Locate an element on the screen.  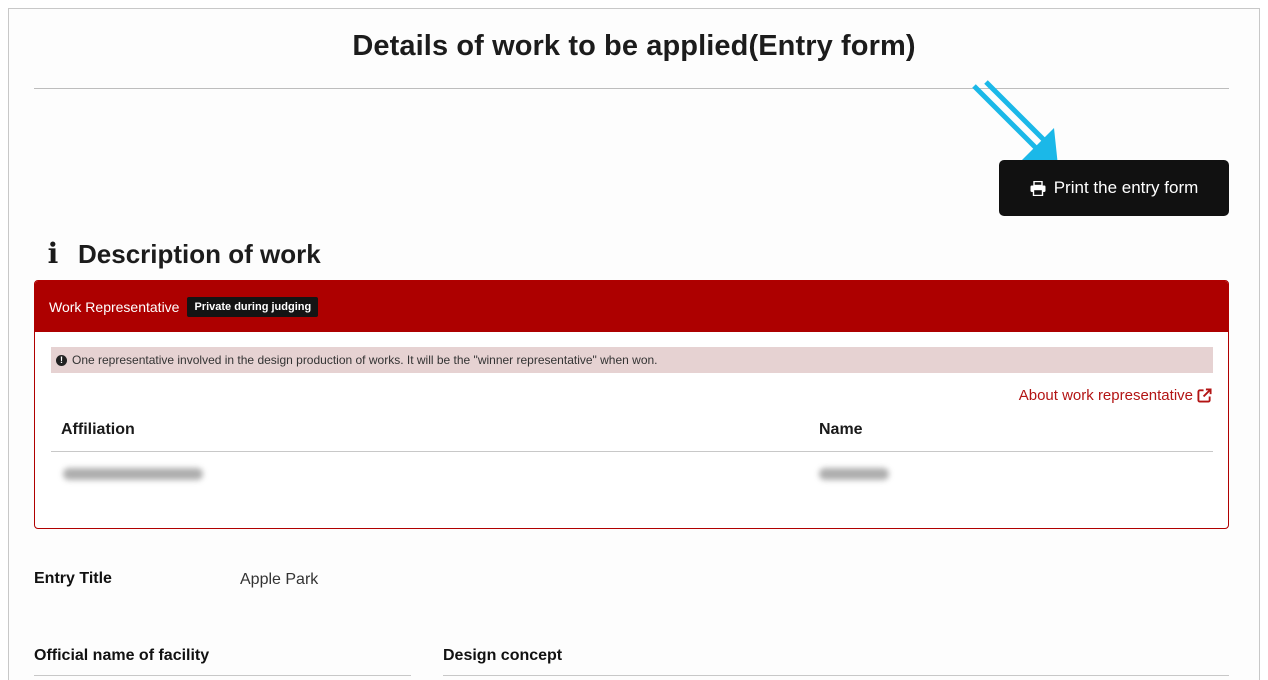
card-header-label: Work Representative is located at coordinates (114, 306).